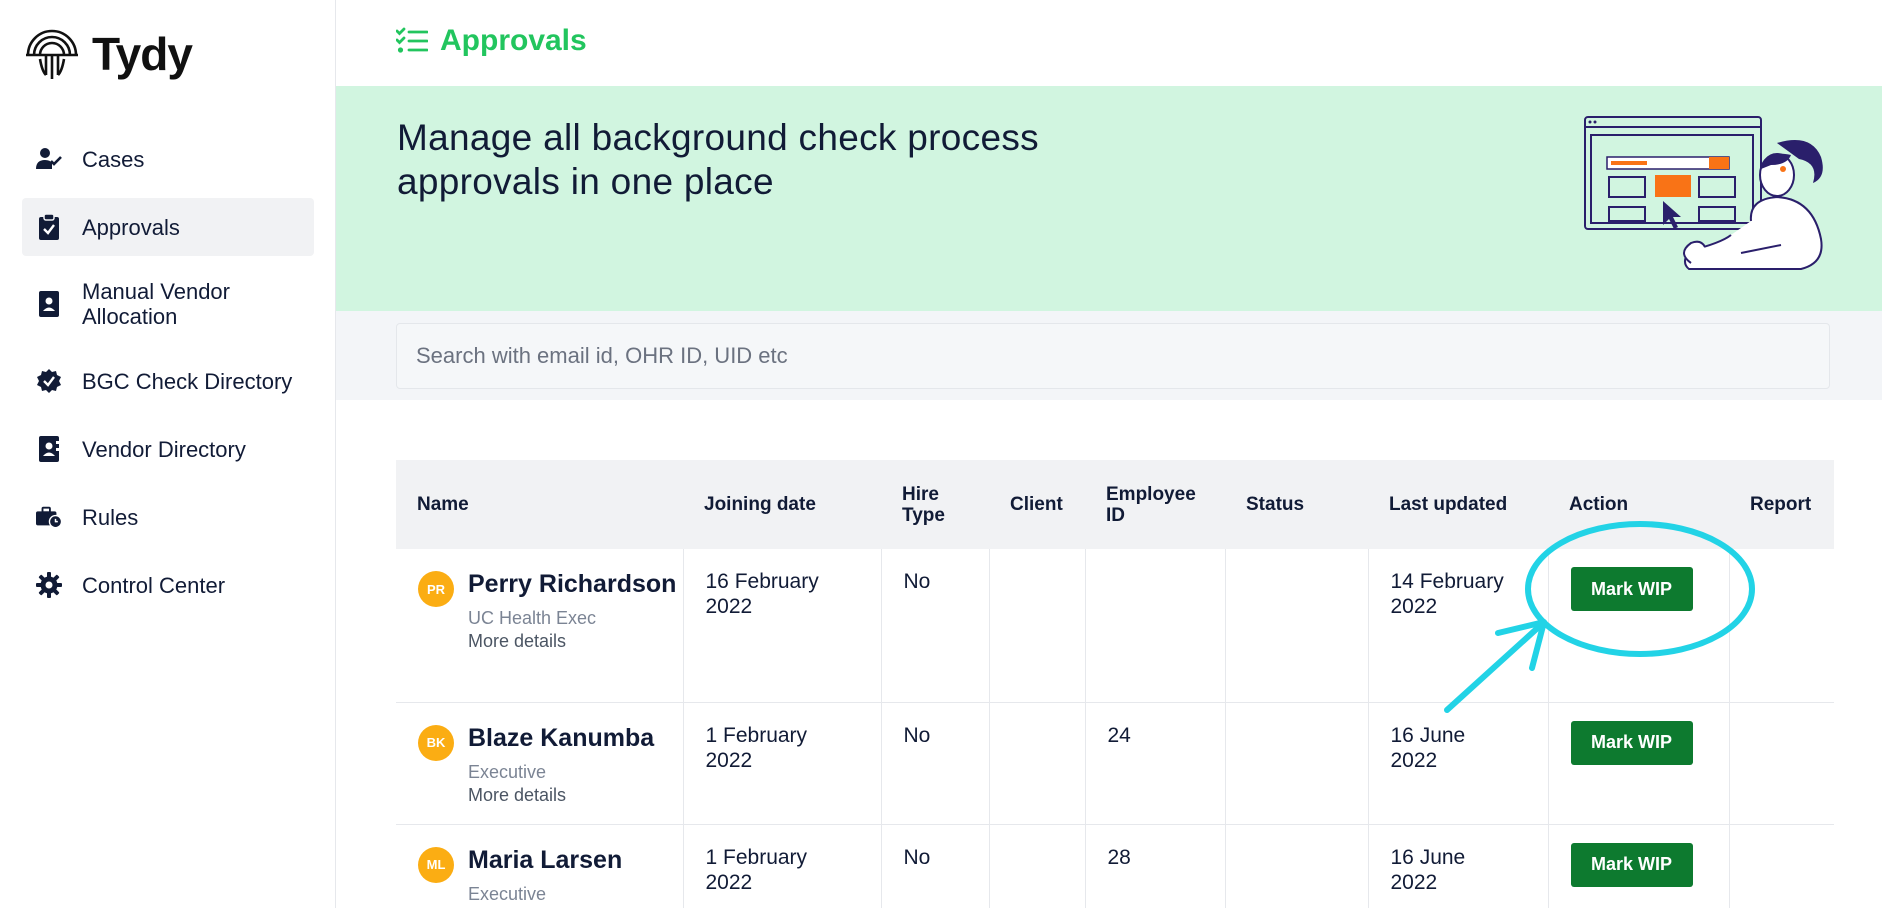 The width and height of the screenshot is (1882, 908). I want to click on tydy-logo-icon, so click(52, 54).